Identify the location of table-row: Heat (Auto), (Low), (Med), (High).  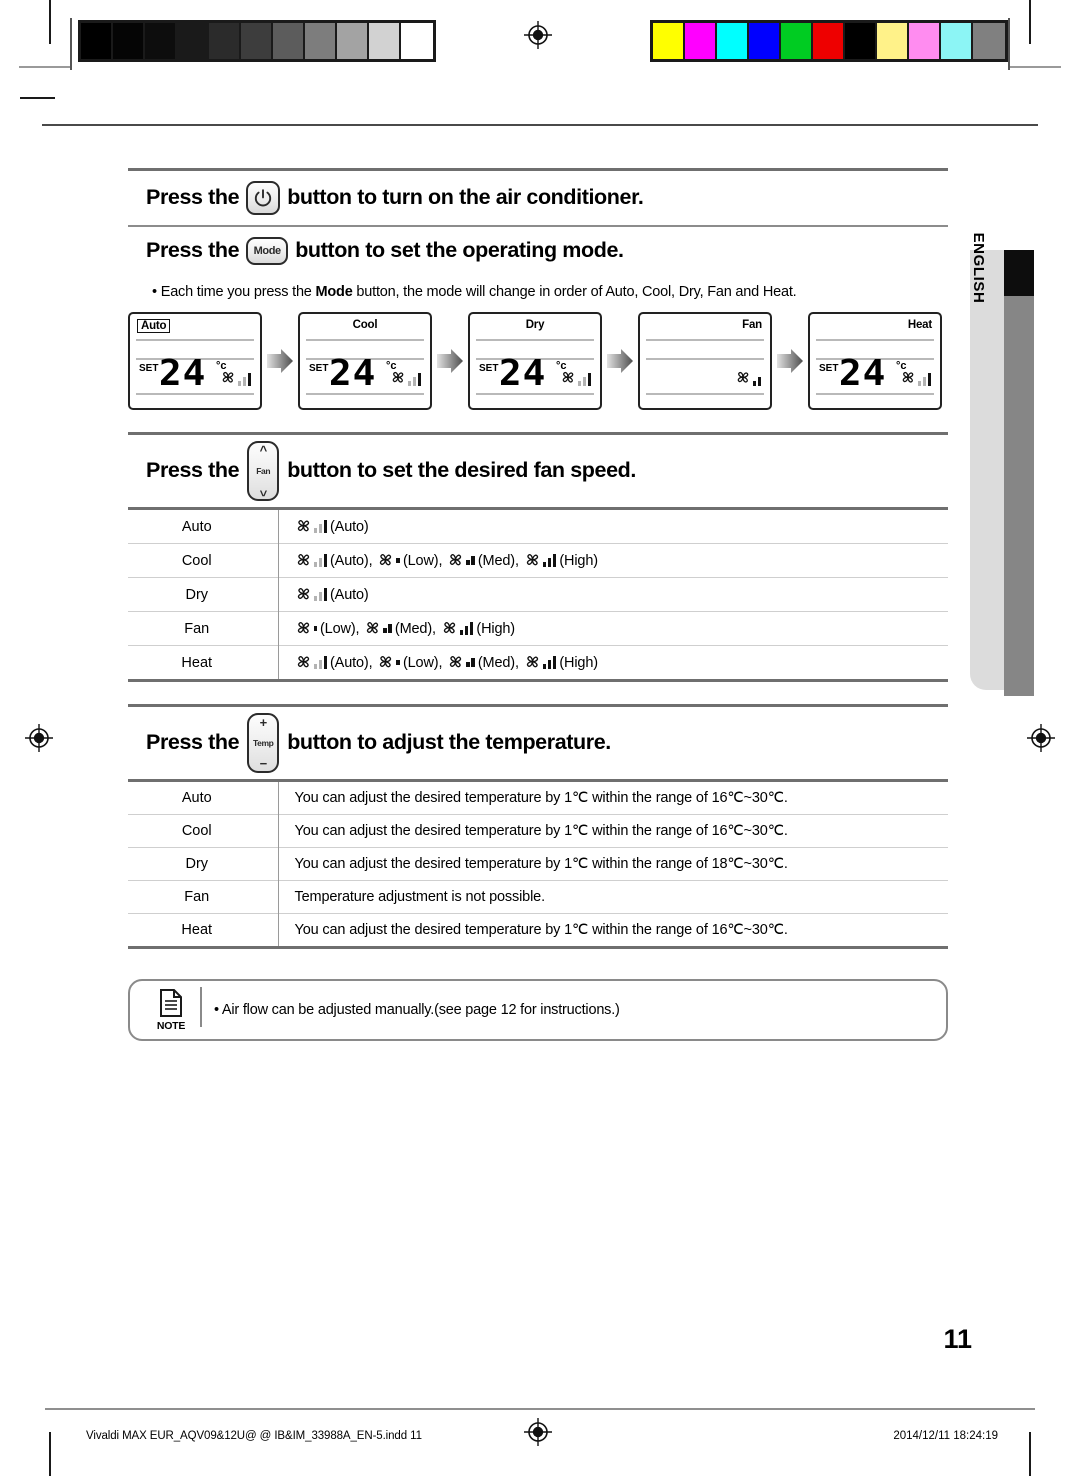
(538, 662).